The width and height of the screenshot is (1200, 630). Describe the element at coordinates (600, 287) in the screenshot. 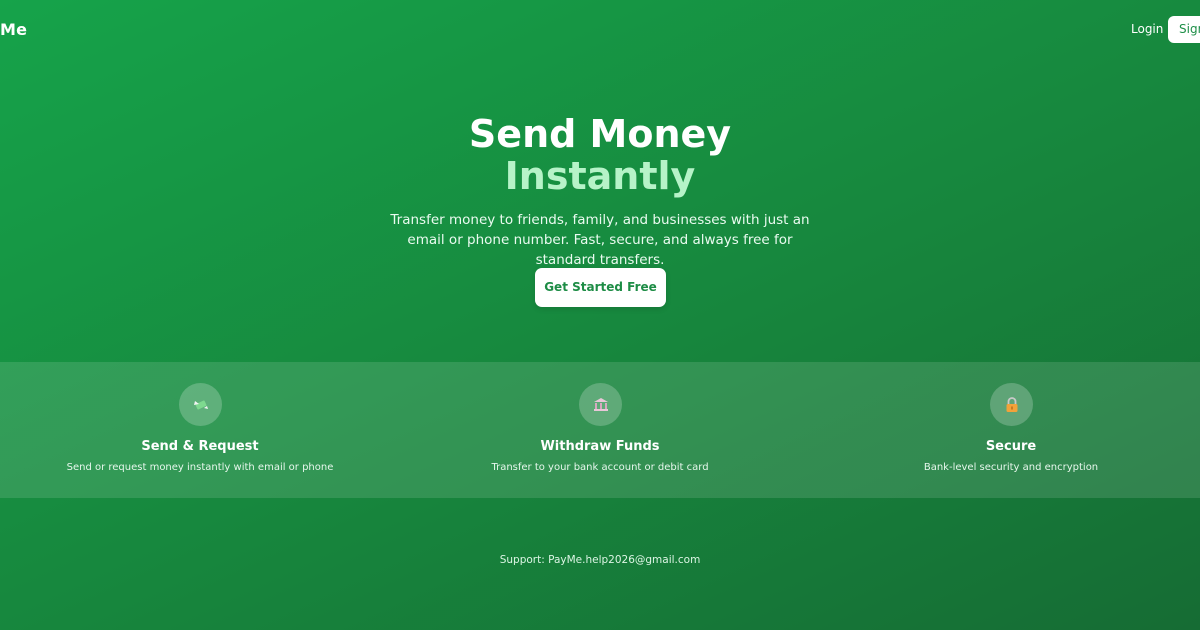

I see `get-started-button: Get Started Free` at that location.